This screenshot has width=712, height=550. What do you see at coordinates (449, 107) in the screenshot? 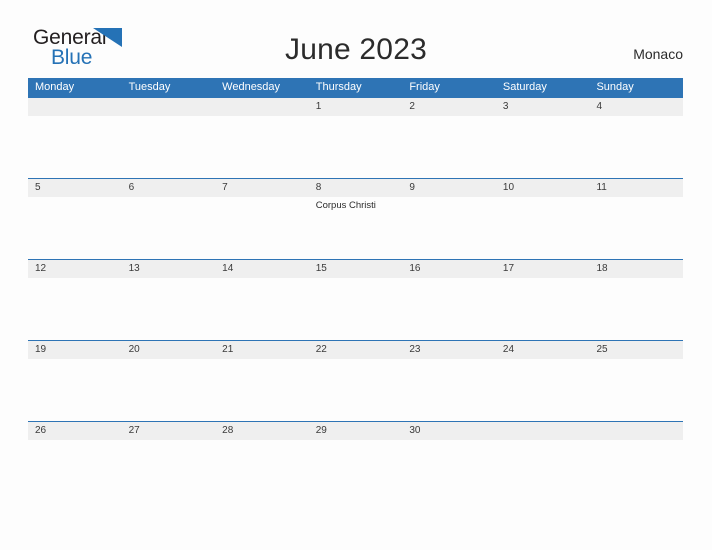
I see `day-number: 2` at bounding box center [449, 107].